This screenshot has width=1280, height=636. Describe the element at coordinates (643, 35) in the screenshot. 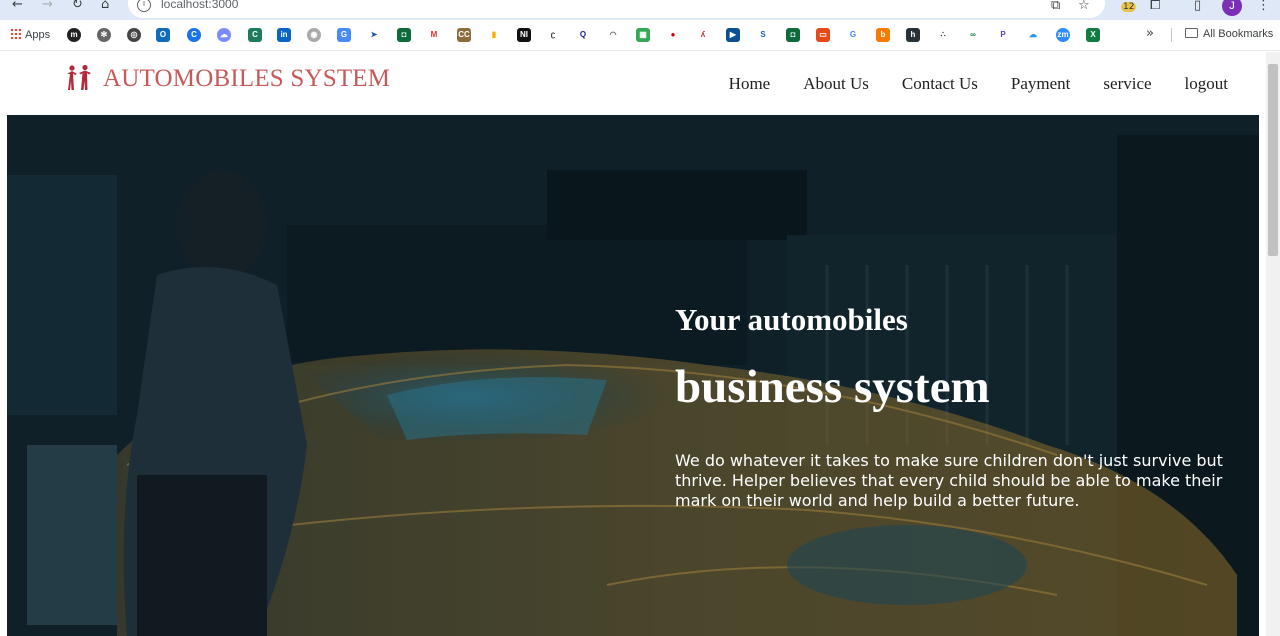

I see `bookmark-map-icon: ▦` at that location.